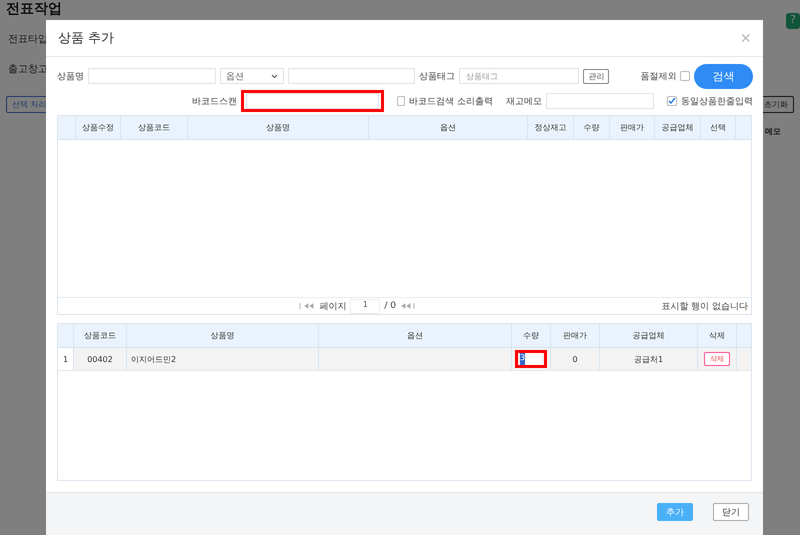 This screenshot has width=800, height=535. Describe the element at coordinates (596, 76) in the screenshot. I see `manage-button: 관리` at that location.